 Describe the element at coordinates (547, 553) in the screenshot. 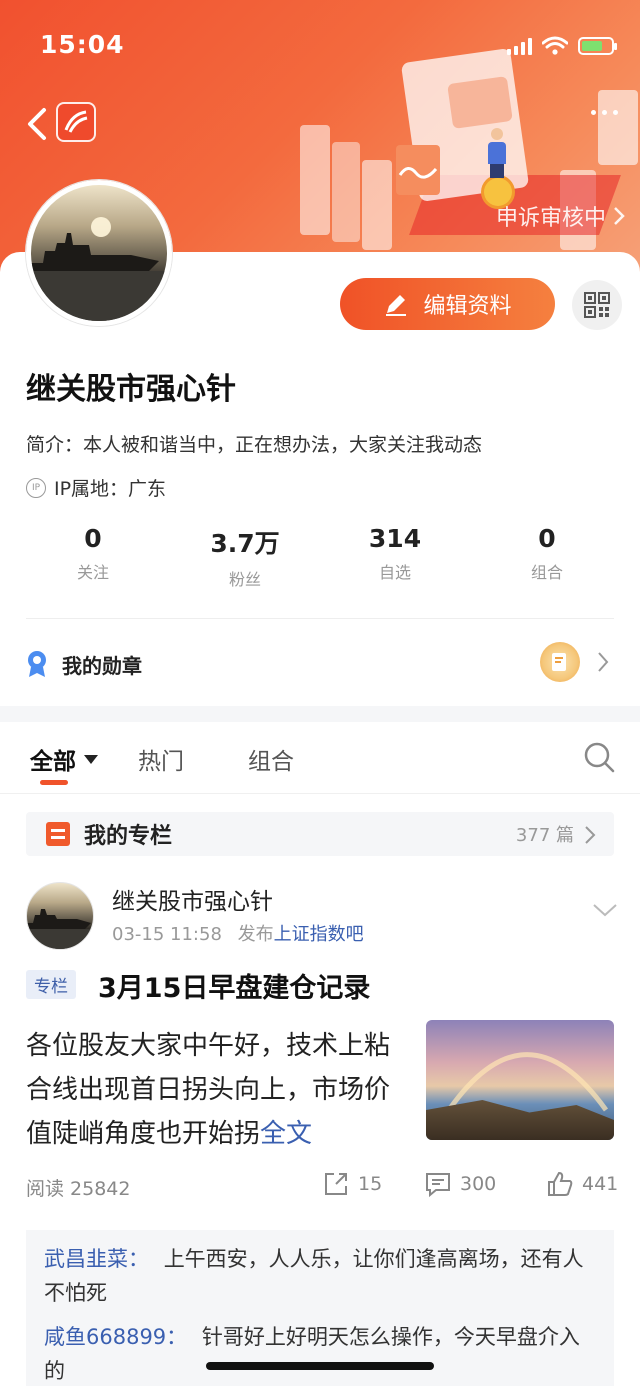

I see `stat-portfolios: 0 组合` at that location.